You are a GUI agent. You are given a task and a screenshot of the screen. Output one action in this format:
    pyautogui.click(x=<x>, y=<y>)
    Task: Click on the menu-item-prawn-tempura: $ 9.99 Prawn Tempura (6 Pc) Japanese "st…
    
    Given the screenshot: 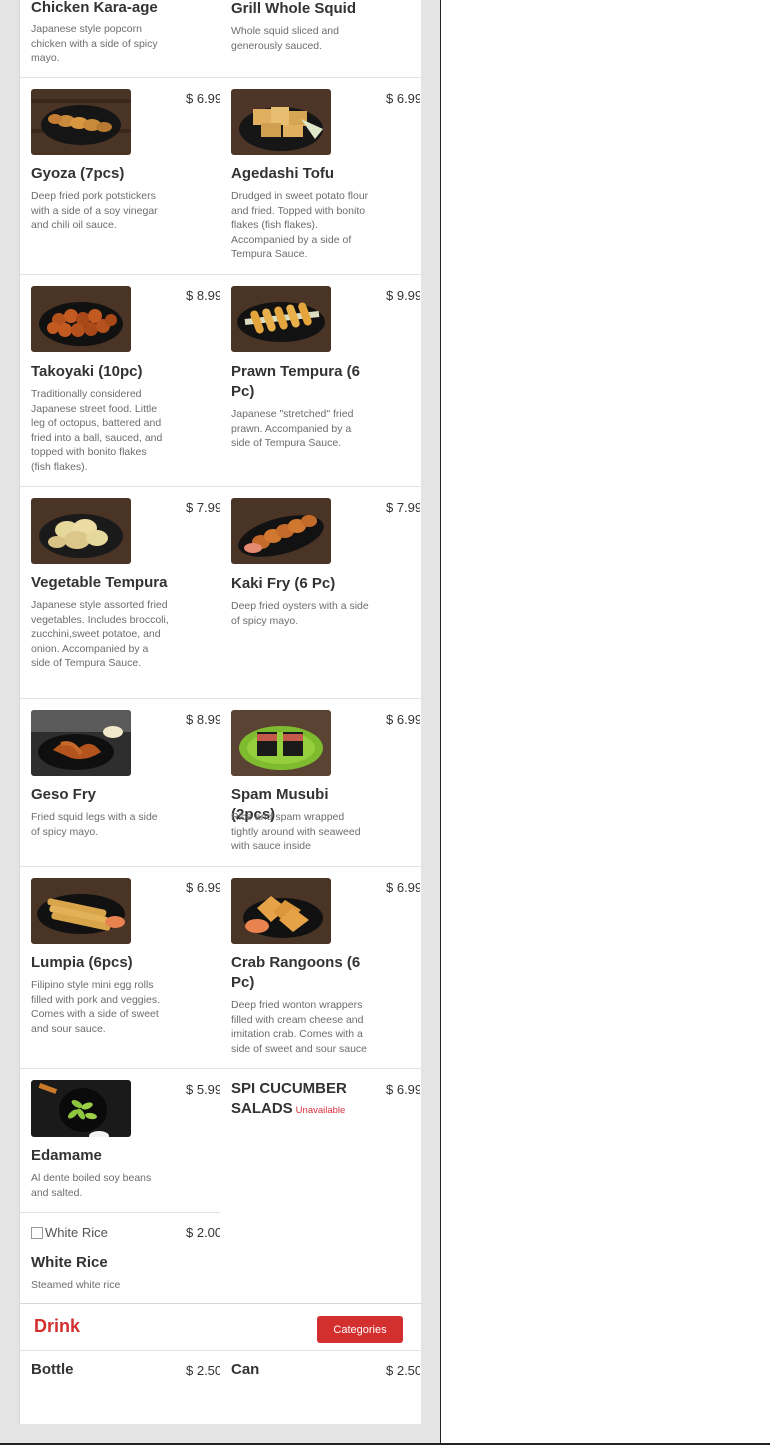 What is the action you would take?
    pyautogui.click(x=320, y=380)
    